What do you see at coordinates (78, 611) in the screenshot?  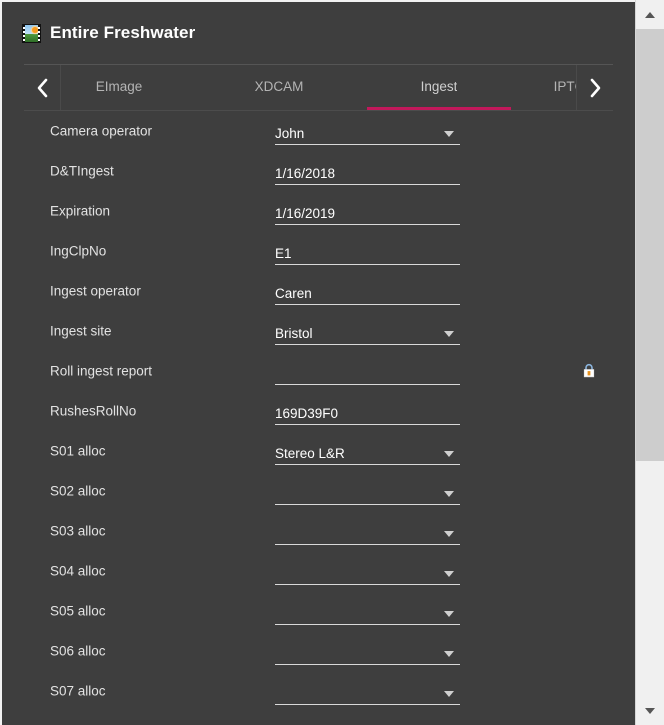 I see `form-row-label: S05 alloc` at bounding box center [78, 611].